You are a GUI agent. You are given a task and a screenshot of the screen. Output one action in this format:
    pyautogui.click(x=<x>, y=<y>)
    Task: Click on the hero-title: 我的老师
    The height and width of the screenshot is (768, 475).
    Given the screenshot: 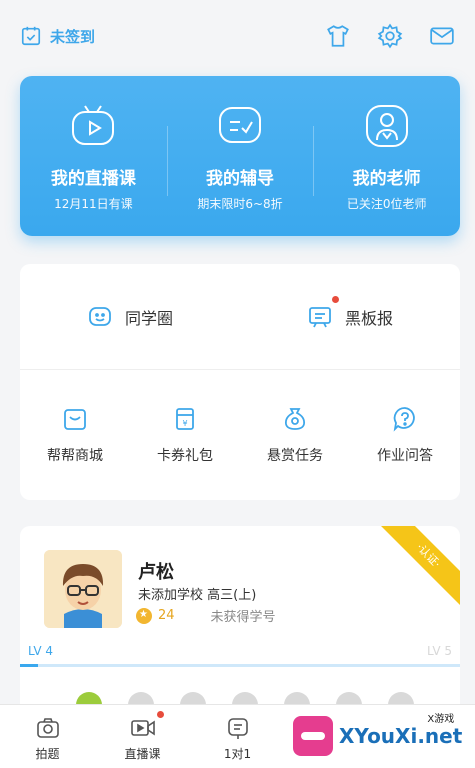 What is the action you would take?
    pyautogui.click(x=386, y=179)
    